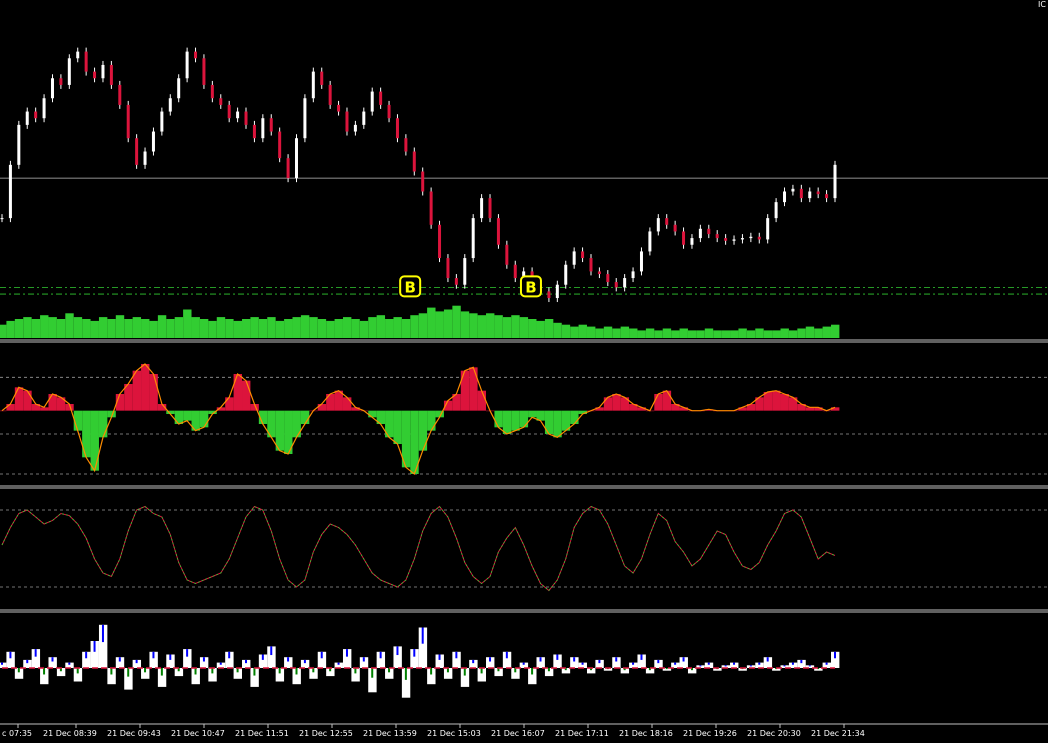  I want to click on x-tick-label: 21 Dec 17:11, so click(582, 733).